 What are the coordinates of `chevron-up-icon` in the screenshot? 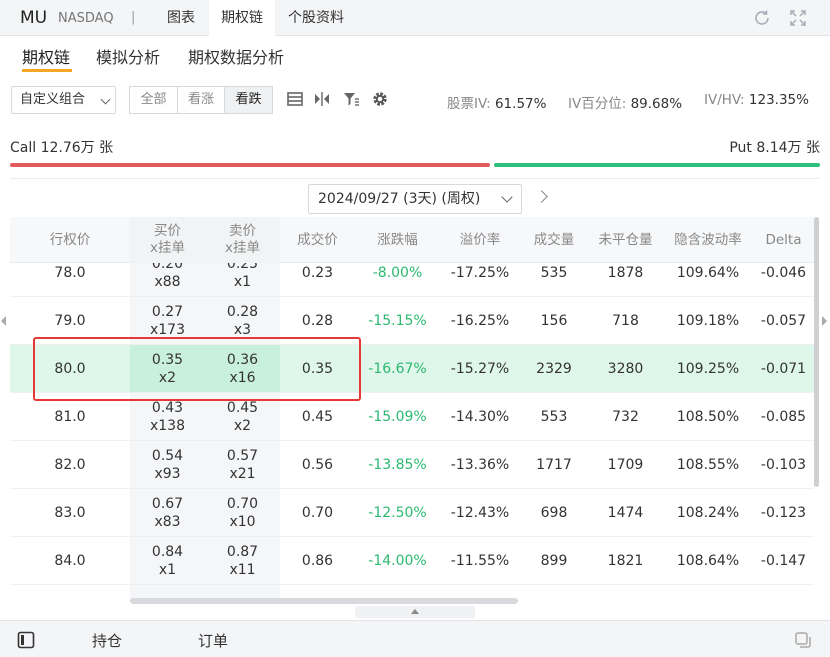 It's located at (415, 611).